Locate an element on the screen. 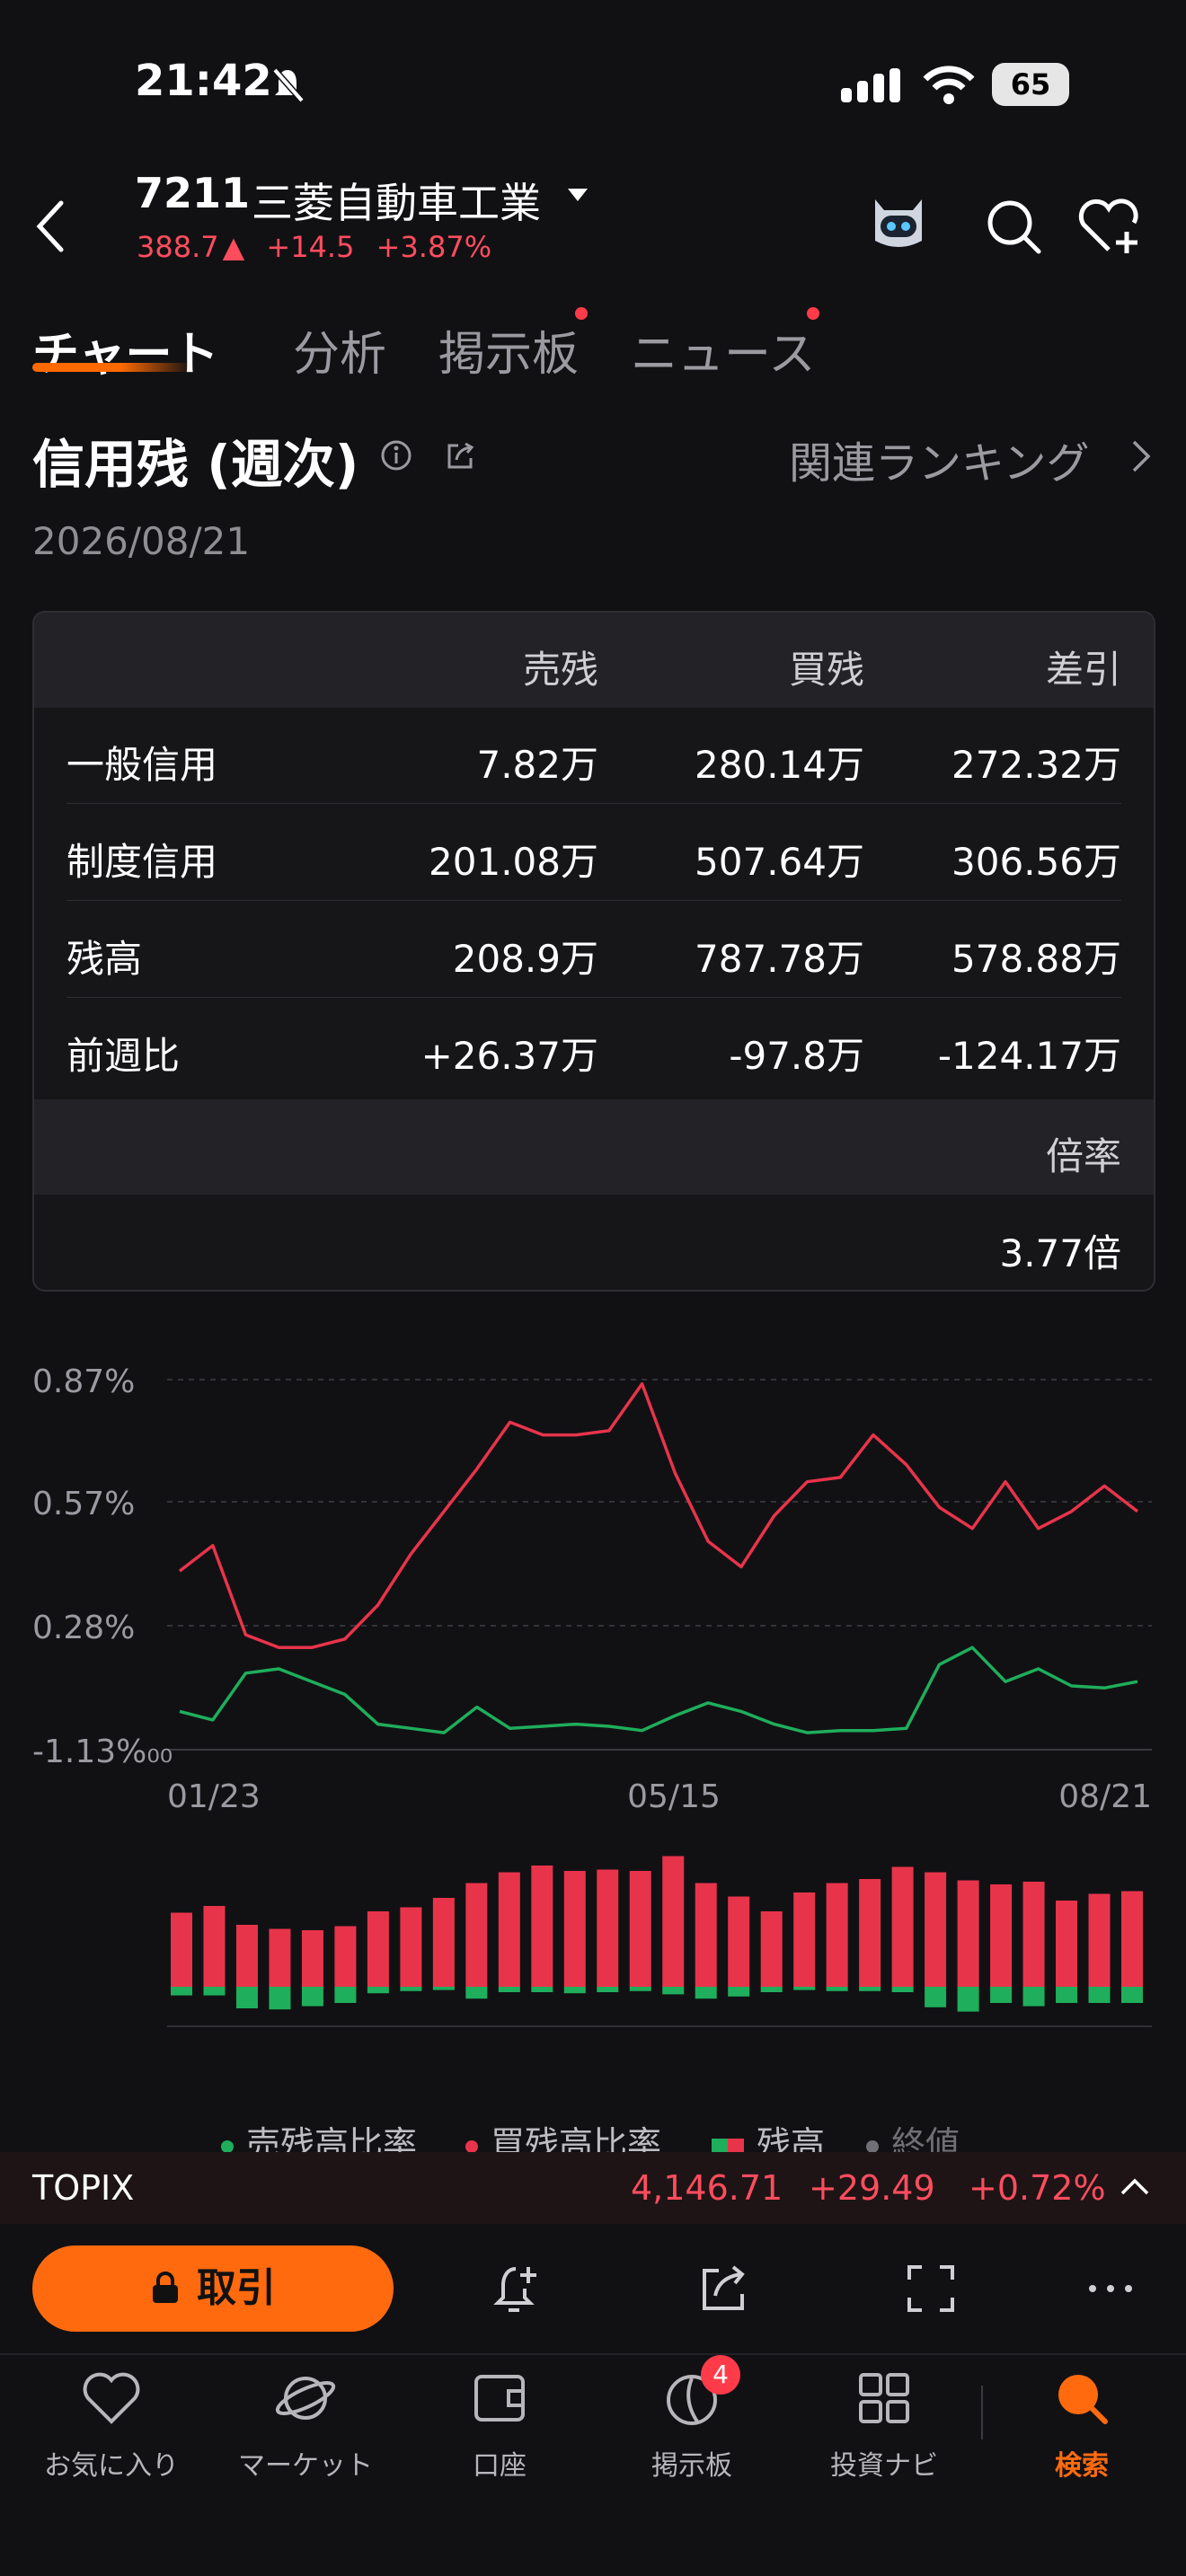 The height and width of the screenshot is (2576, 1186). signal-icon is located at coordinates (870, 85).